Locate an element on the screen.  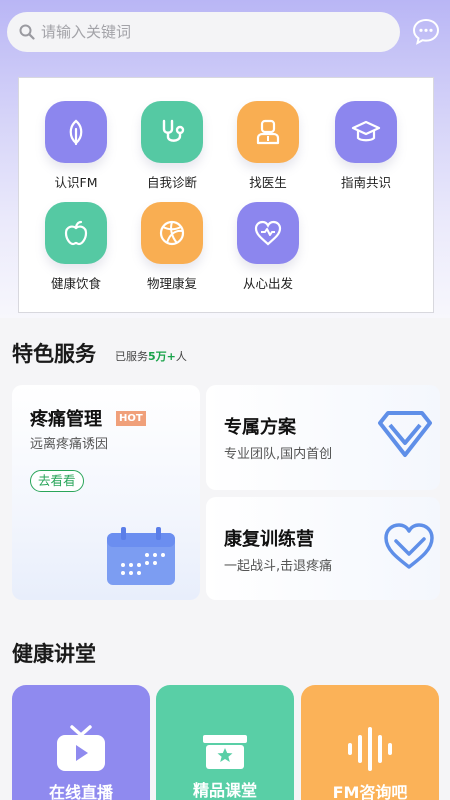
pain-title: 疼痛管理 is located at coordinates (66, 419).